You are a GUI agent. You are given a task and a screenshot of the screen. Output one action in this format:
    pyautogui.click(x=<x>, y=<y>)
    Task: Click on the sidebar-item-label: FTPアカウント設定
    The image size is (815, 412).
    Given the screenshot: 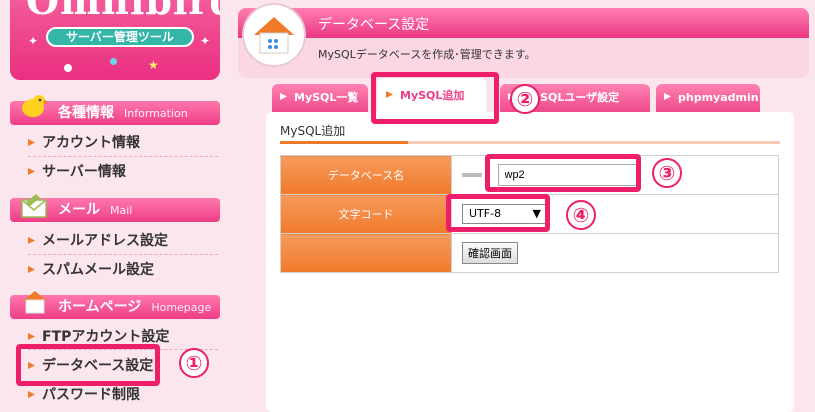 What is the action you would take?
    pyautogui.click(x=106, y=337)
    